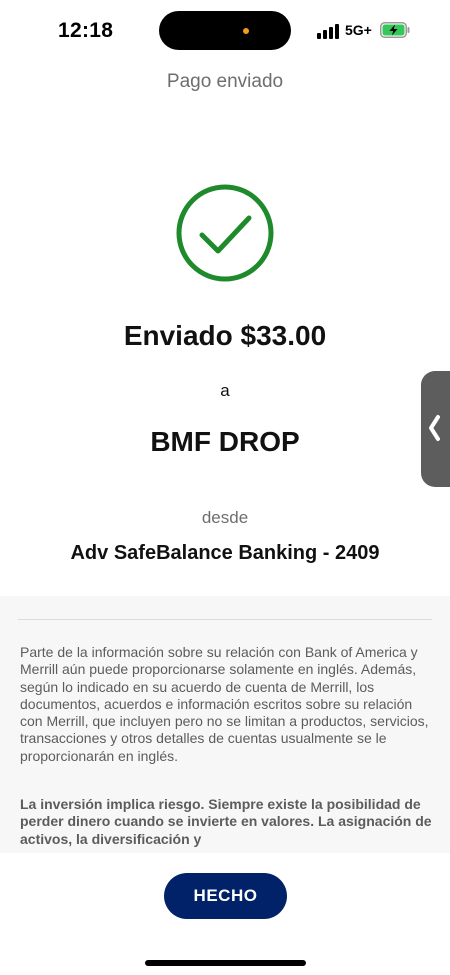  I want to click on home-indicator, so click(225, 963).